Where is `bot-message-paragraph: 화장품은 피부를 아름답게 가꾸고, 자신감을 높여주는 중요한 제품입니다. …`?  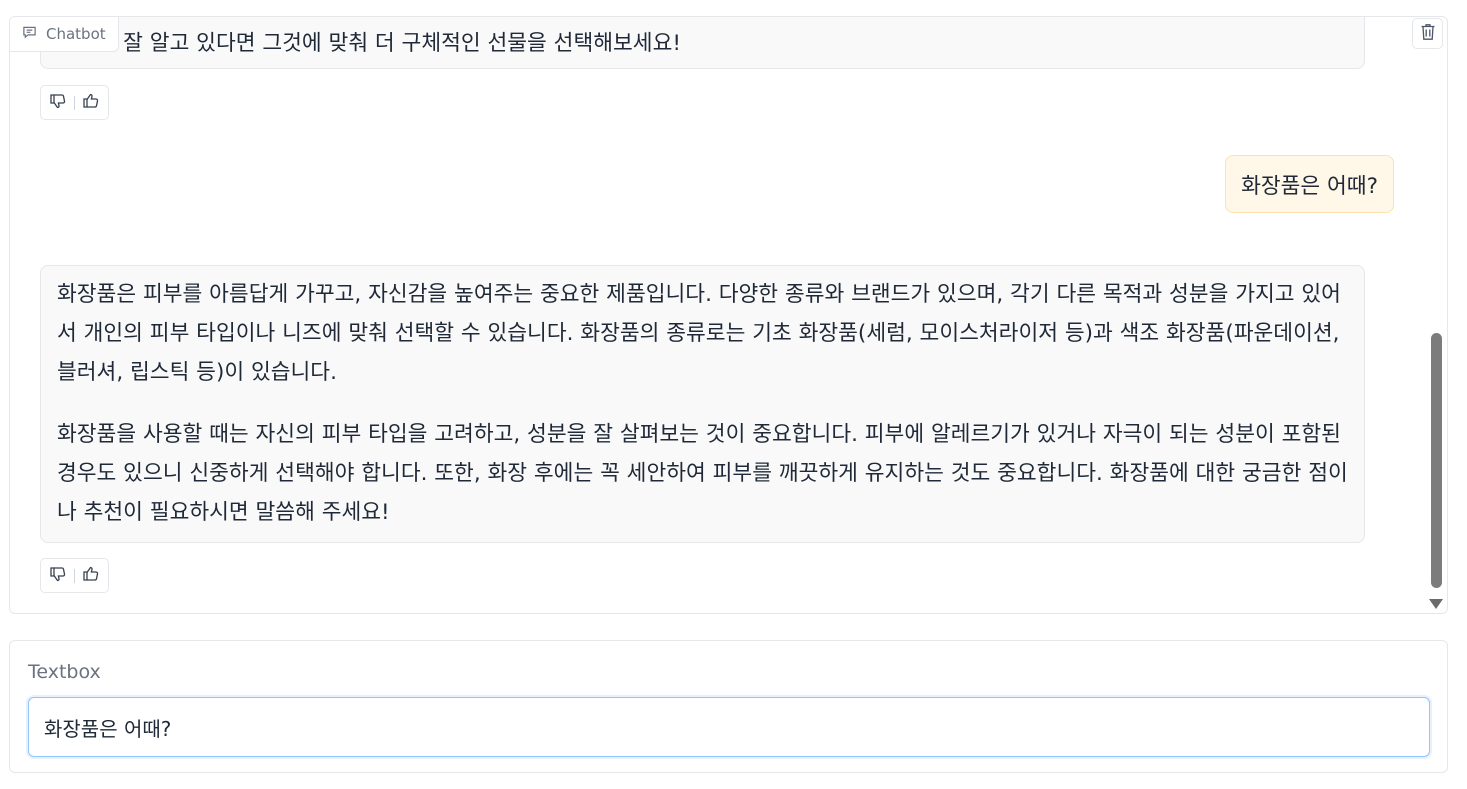
bot-message-paragraph: 화장품은 피부를 아름답게 가꾸고, 자신감을 높여주는 중요한 제품입니다. … is located at coordinates (699, 333).